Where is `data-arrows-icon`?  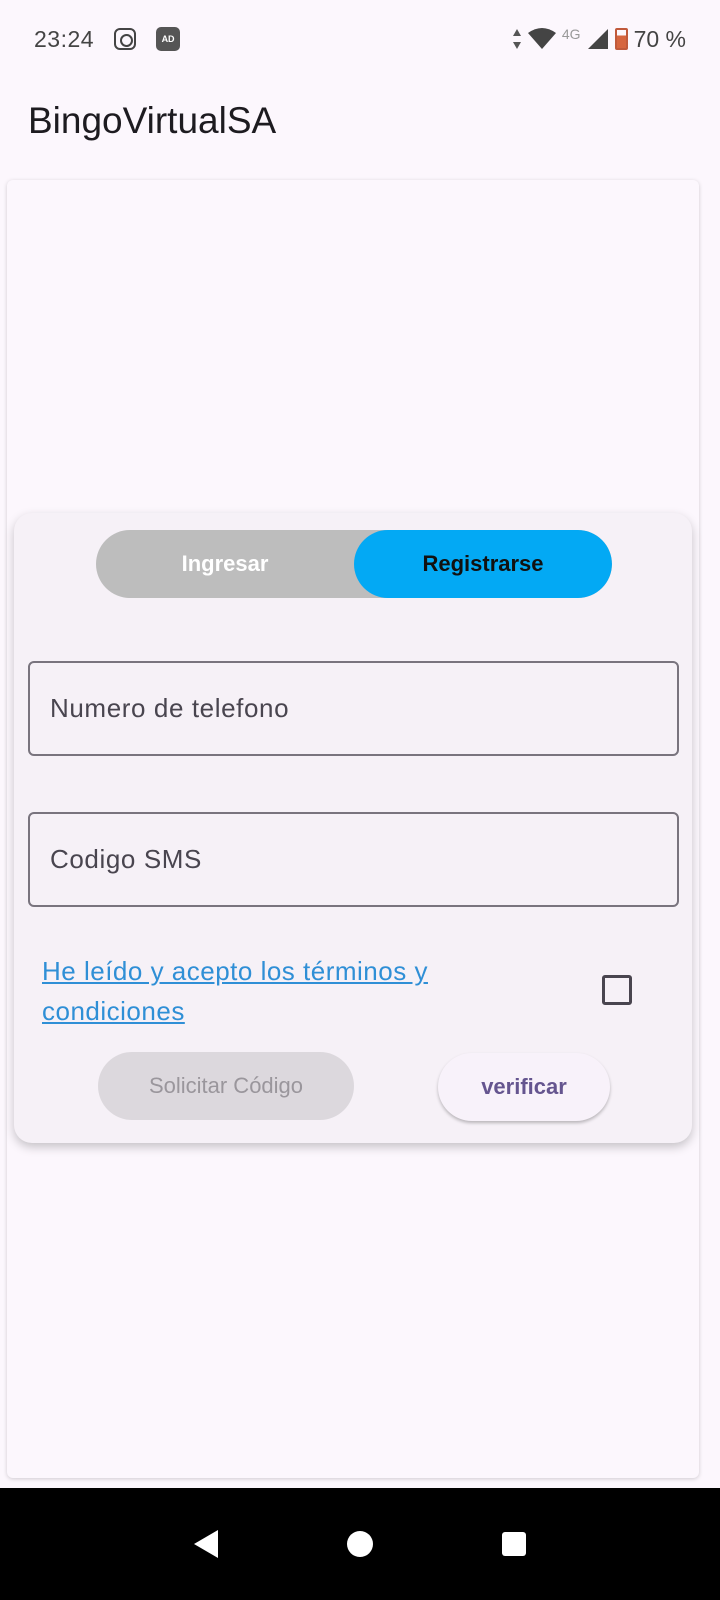 data-arrows-icon is located at coordinates (516, 39).